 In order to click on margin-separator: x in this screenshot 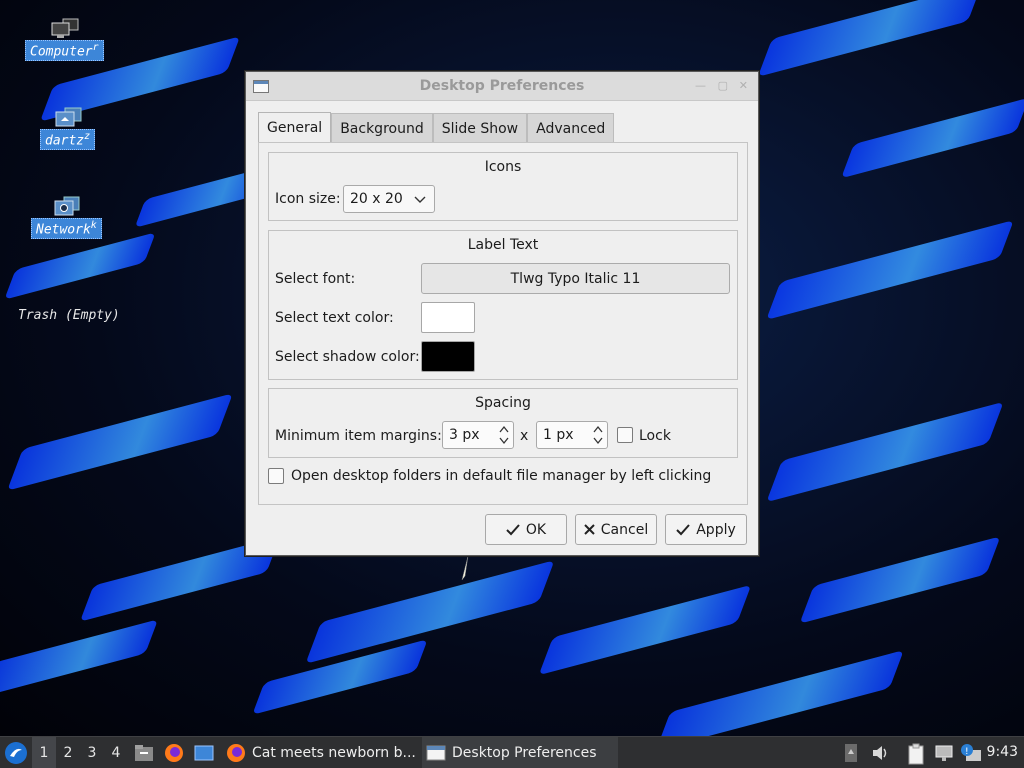, I will do `click(524, 436)`.